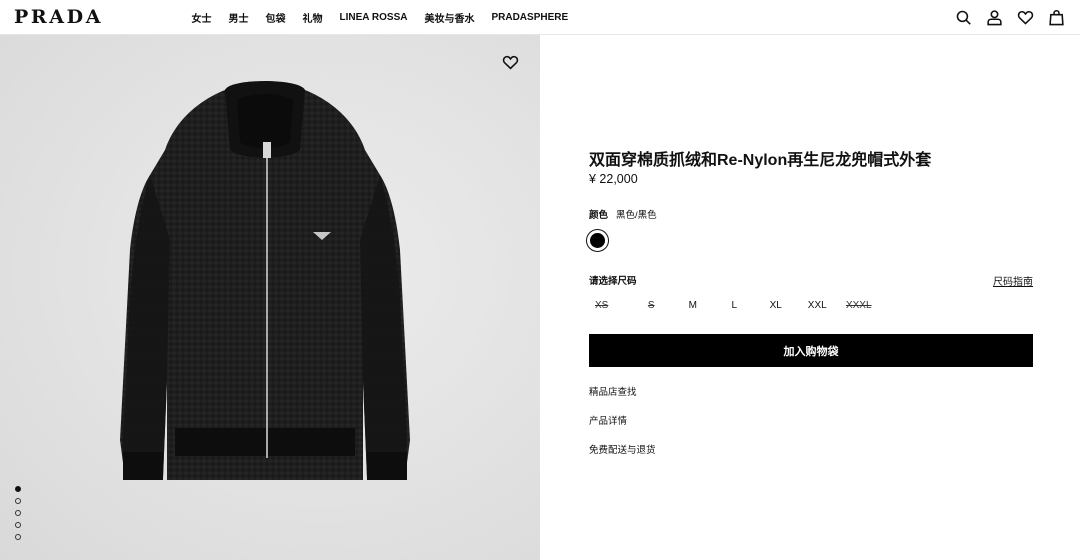 Image resolution: width=1080 pixels, height=560 pixels. Describe the element at coordinates (1013, 280) in the screenshot. I see `size-guide-link: 尺码指南` at that location.